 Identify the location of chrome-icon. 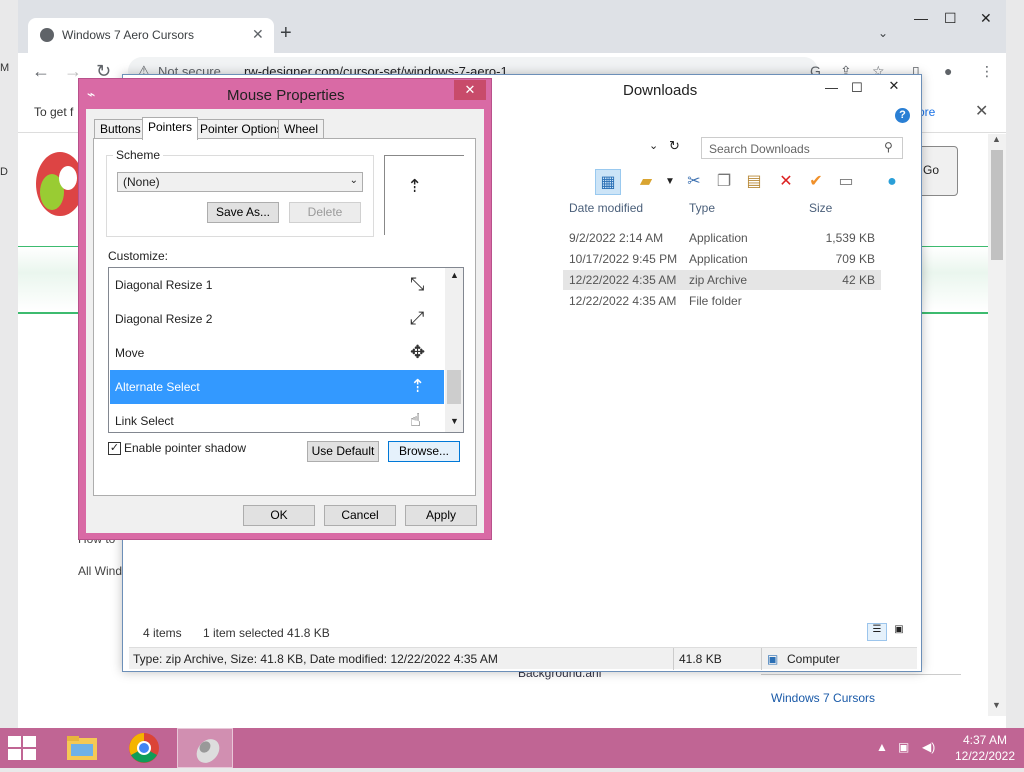
(144, 748).